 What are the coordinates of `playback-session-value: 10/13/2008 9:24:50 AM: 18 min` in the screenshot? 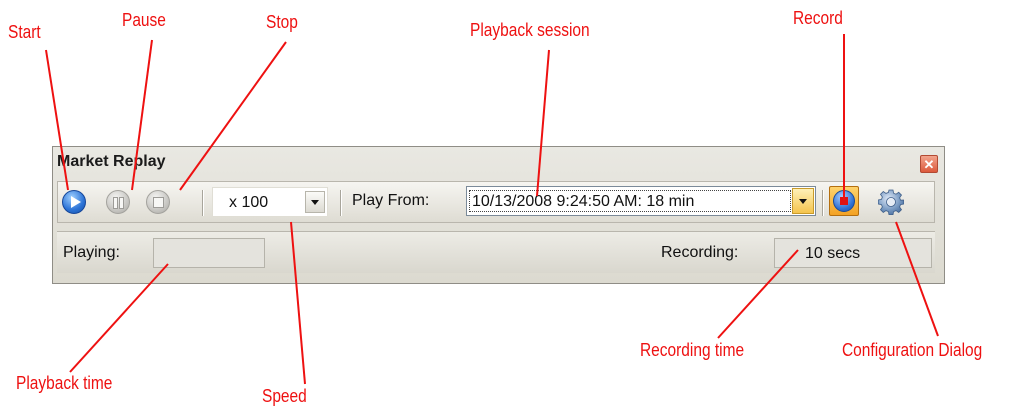 It's located at (630, 201).